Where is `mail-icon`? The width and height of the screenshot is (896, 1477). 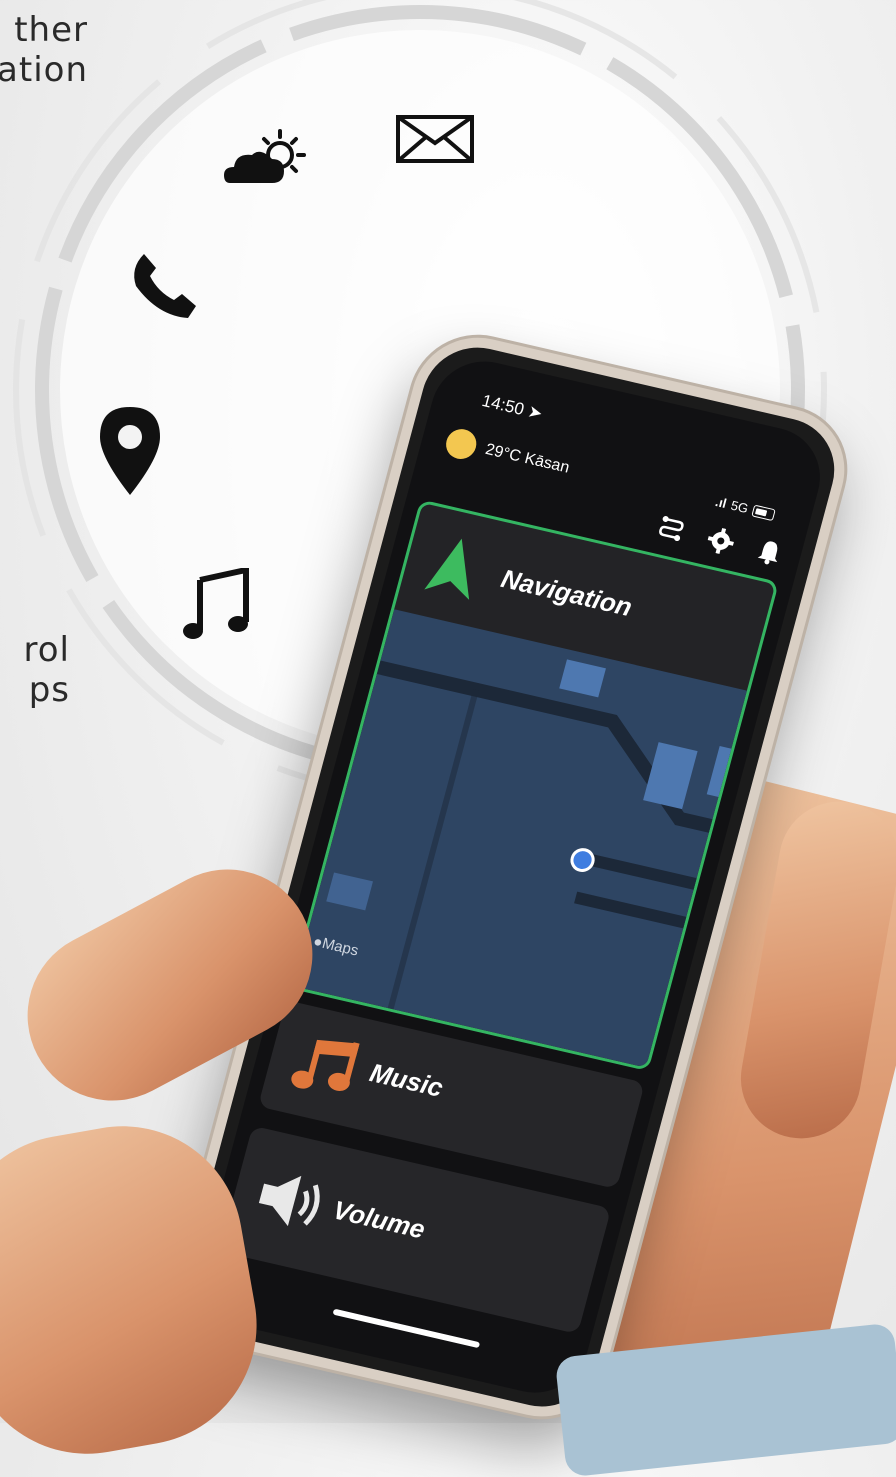 mail-icon is located at coordinates (435, 139).